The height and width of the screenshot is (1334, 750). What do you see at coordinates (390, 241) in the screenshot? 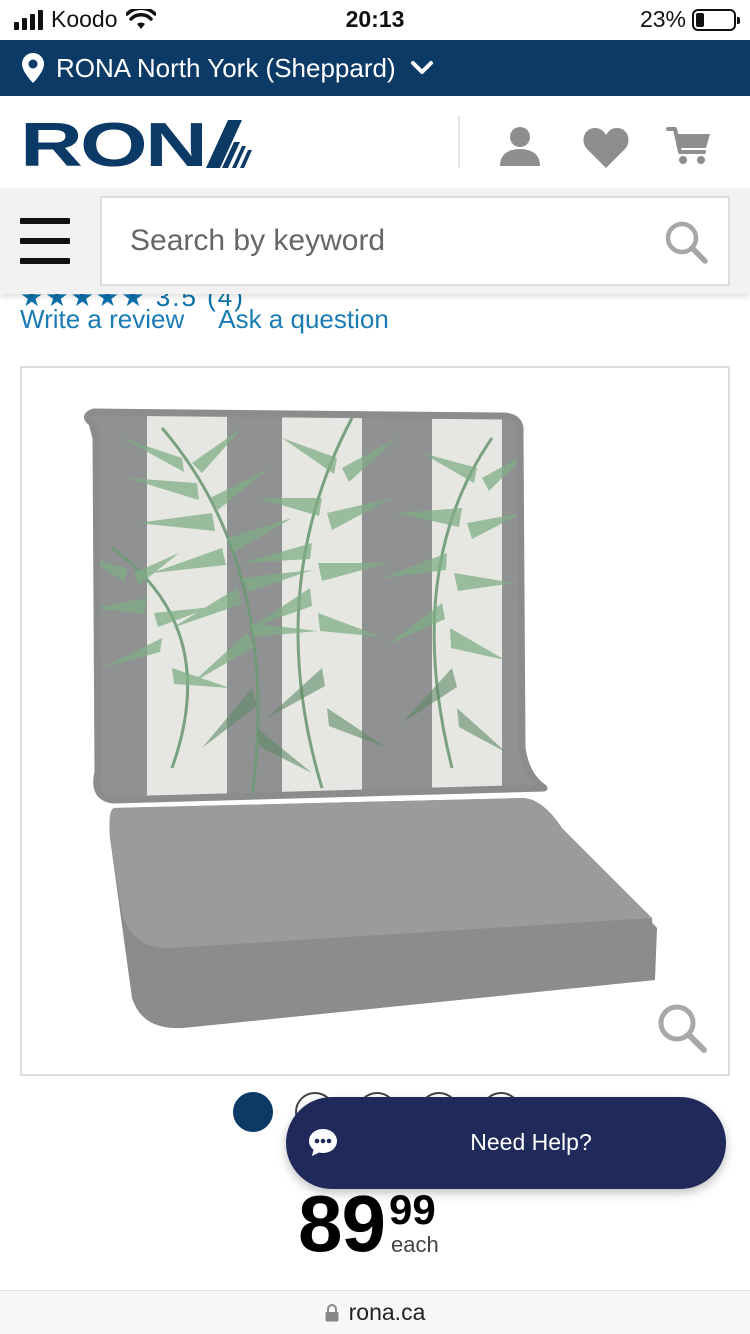
I see `search-input` at bounding box center [390, 241].